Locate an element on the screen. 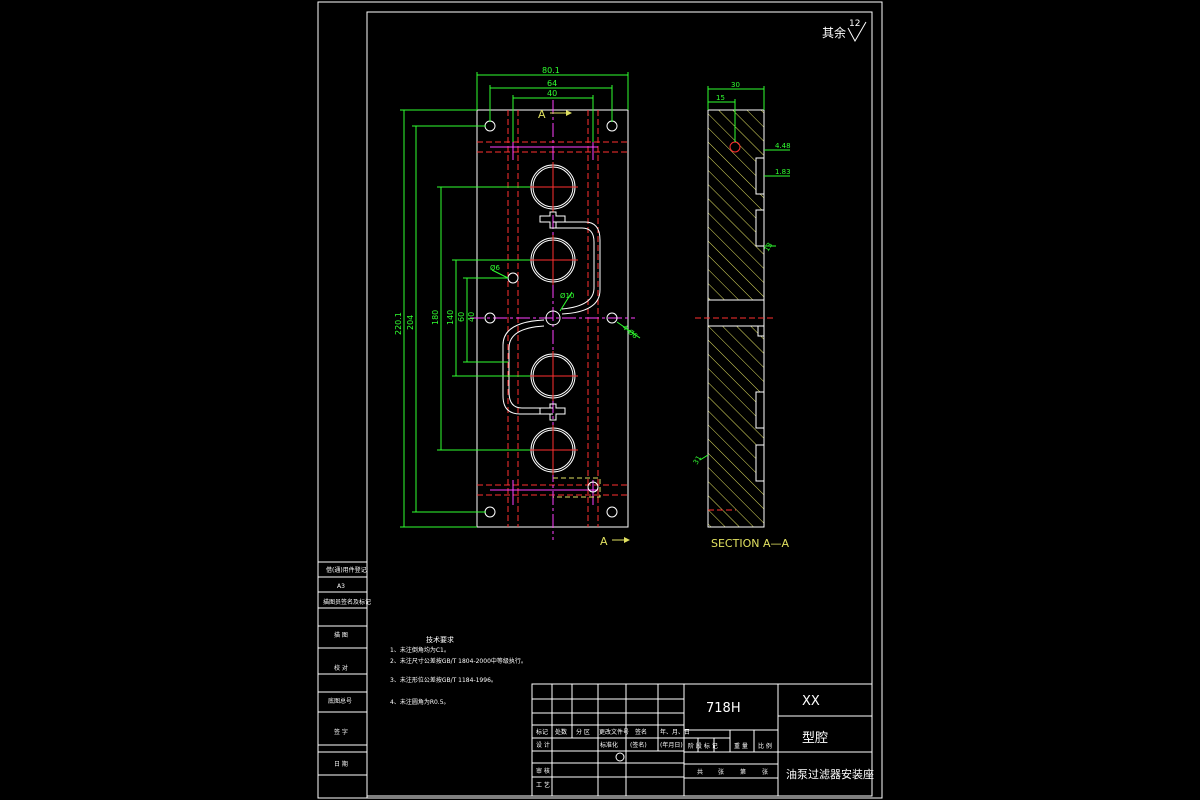 The height and width of the screenshot is (800, 1200). tb-signature: (签名) is located at coordinates (638, 745).